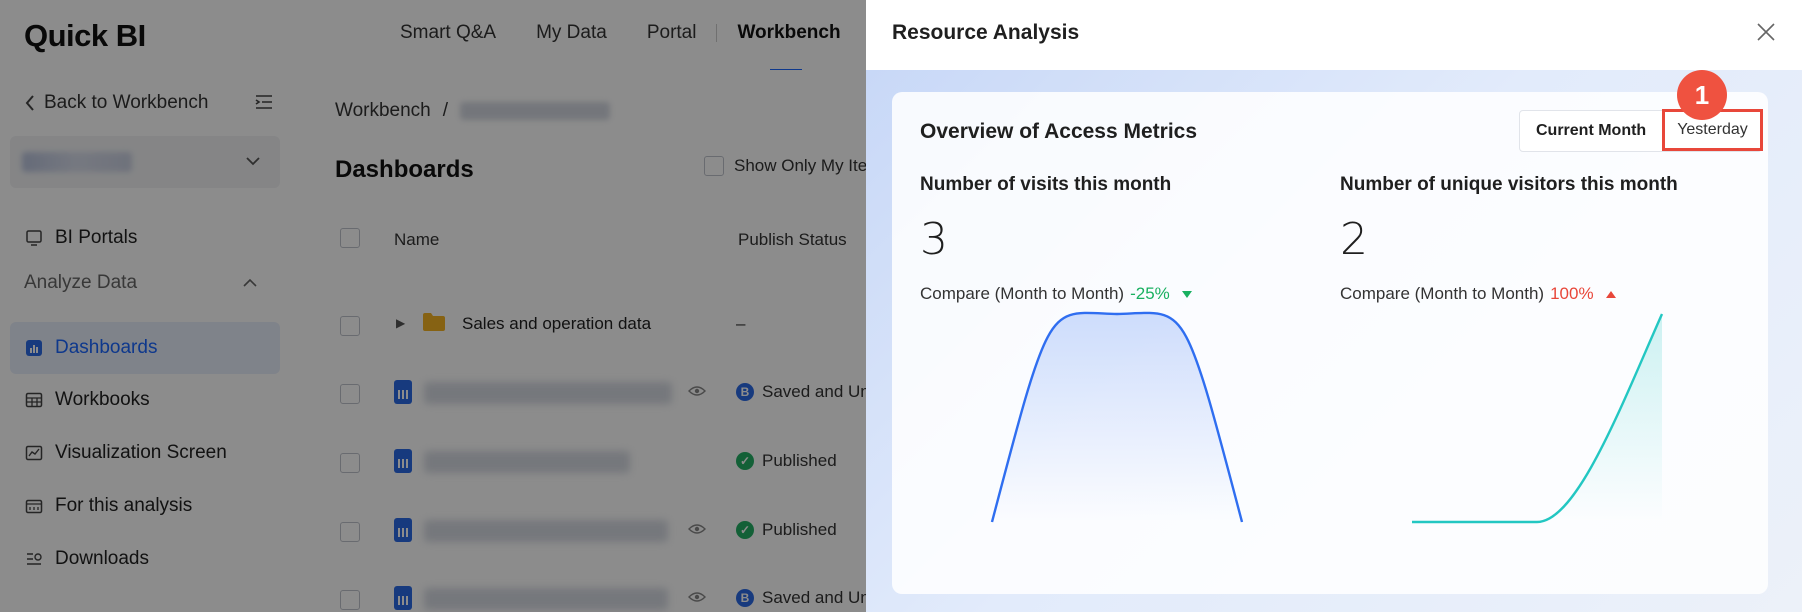  Describe the element at coordinates (1572, 293) in the screenshot. I see `change-value: 100%` at that location.